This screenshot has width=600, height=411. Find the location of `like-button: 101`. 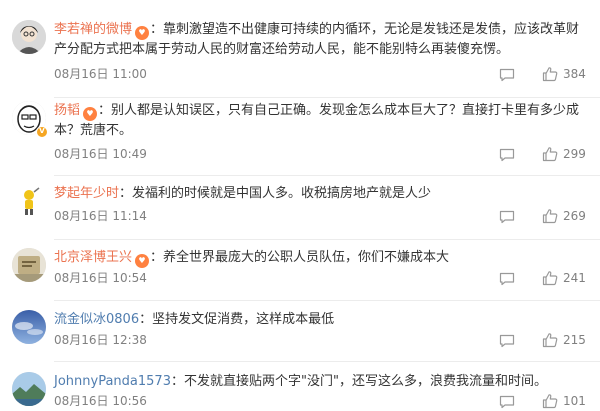

like-button: 101 is located at coordinates (564, 401).